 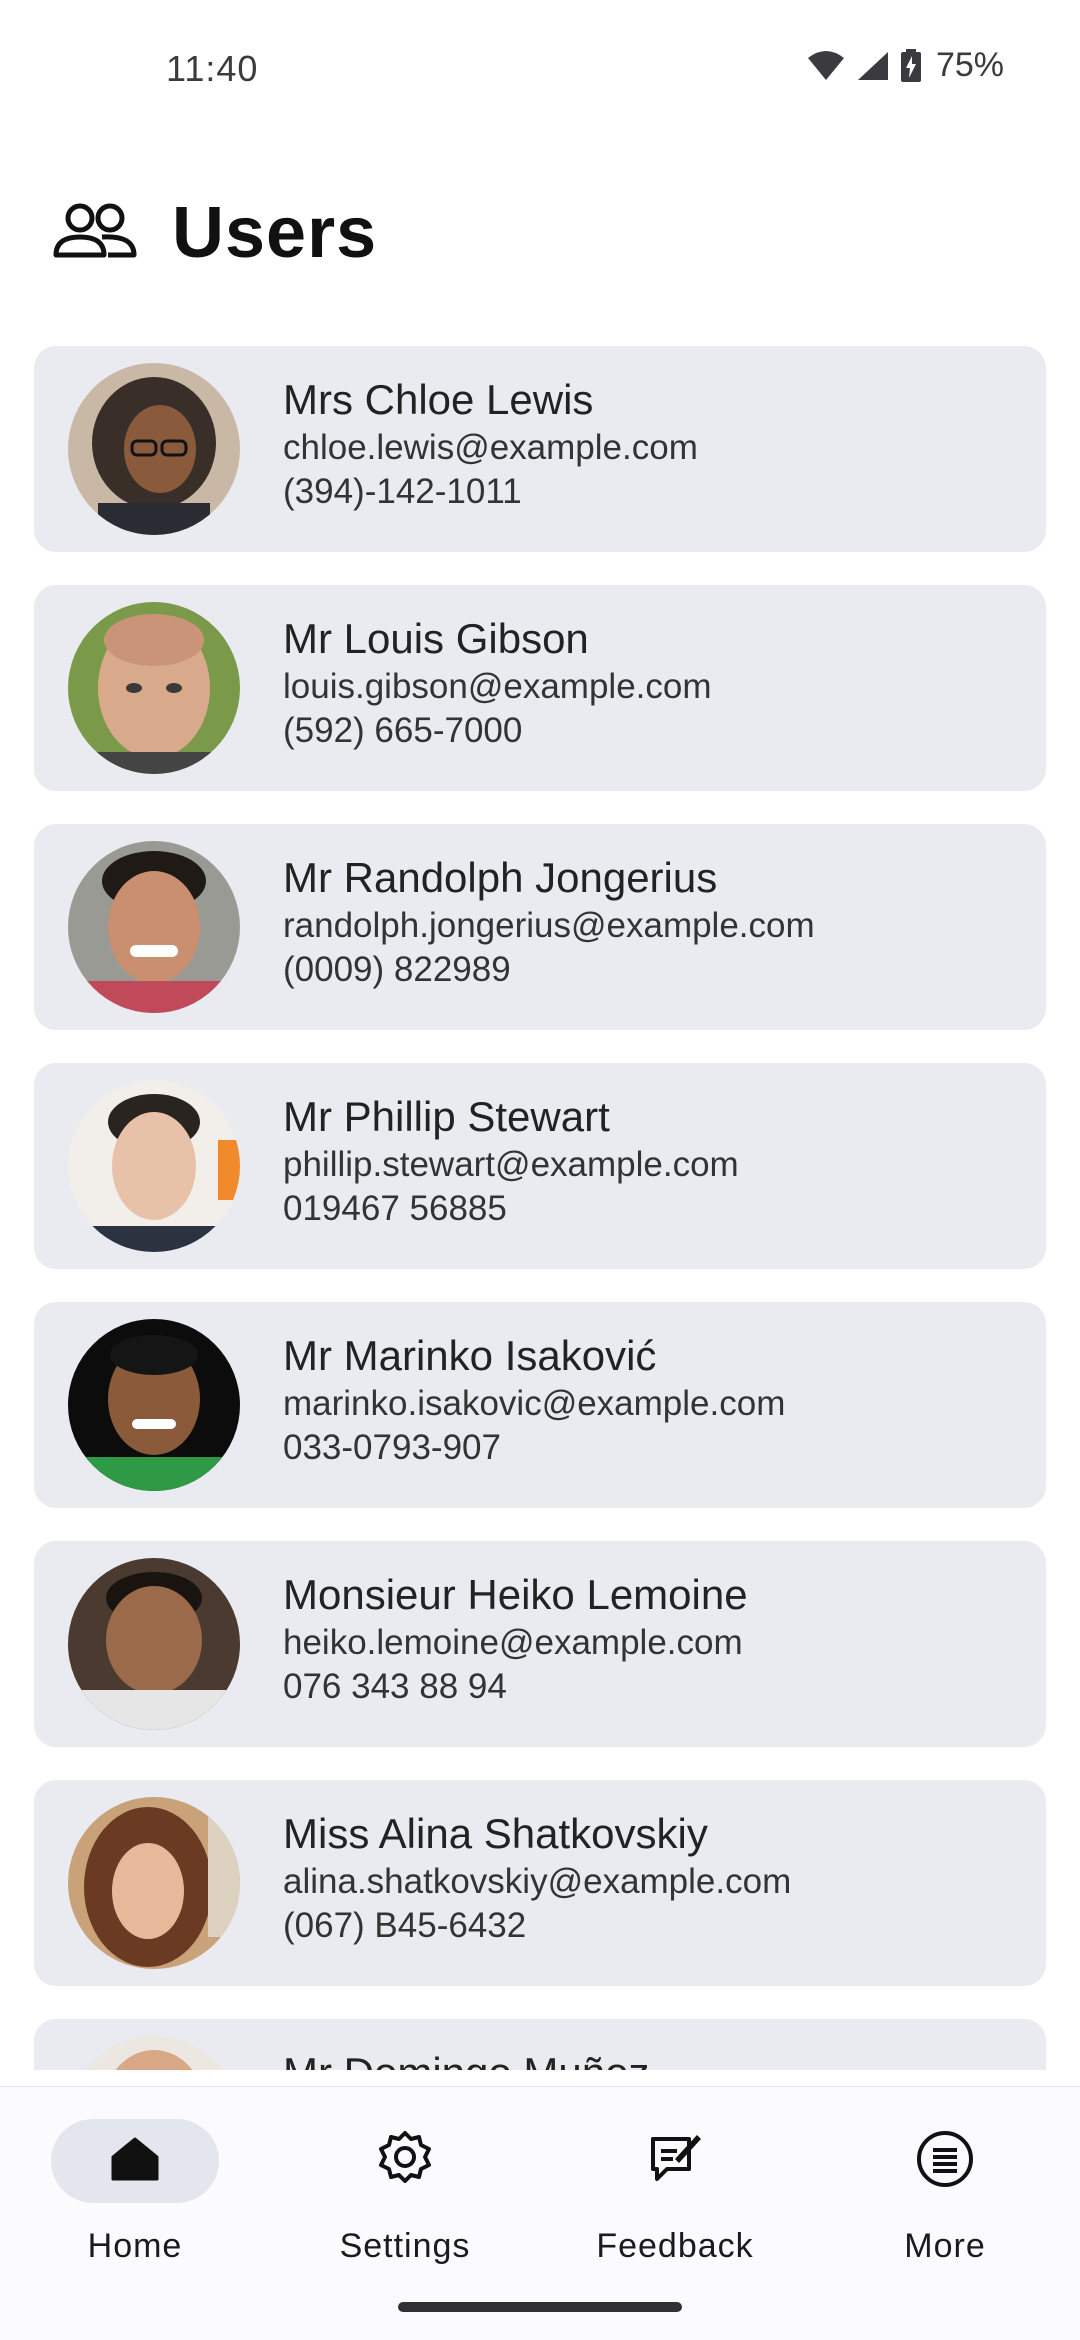 What do you see at coordinates (873, 66) in the screenshot?
I see `signal-icon` at bounding box center [873, 66].